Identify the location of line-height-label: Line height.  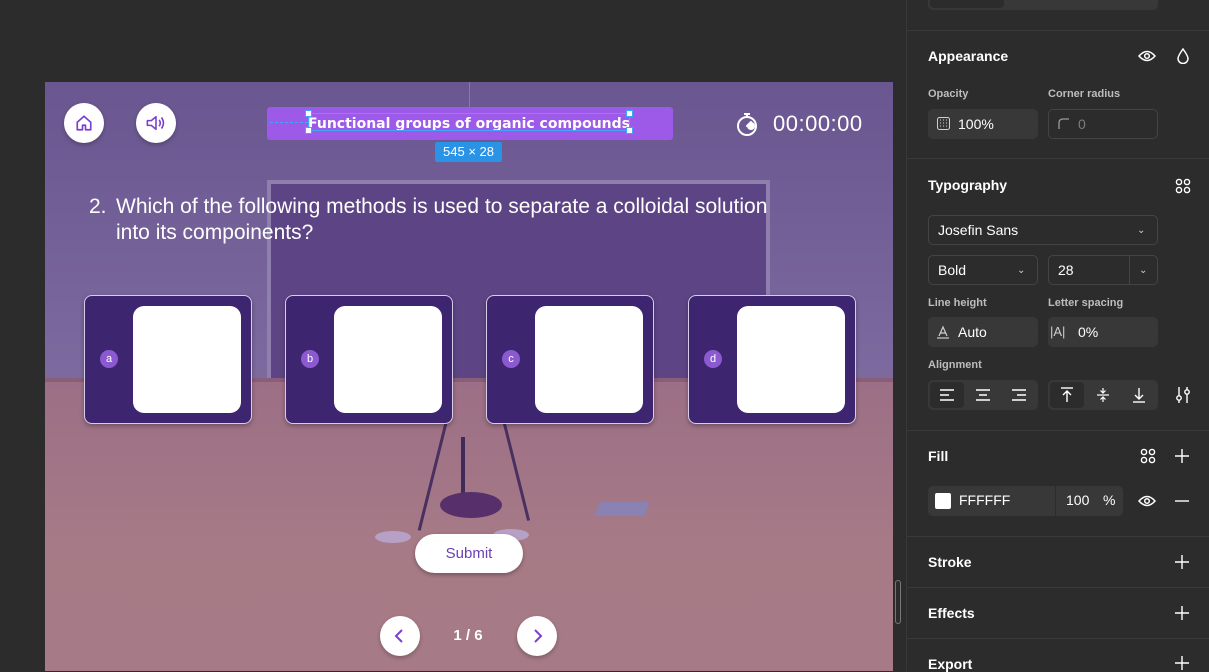
(957, 303).